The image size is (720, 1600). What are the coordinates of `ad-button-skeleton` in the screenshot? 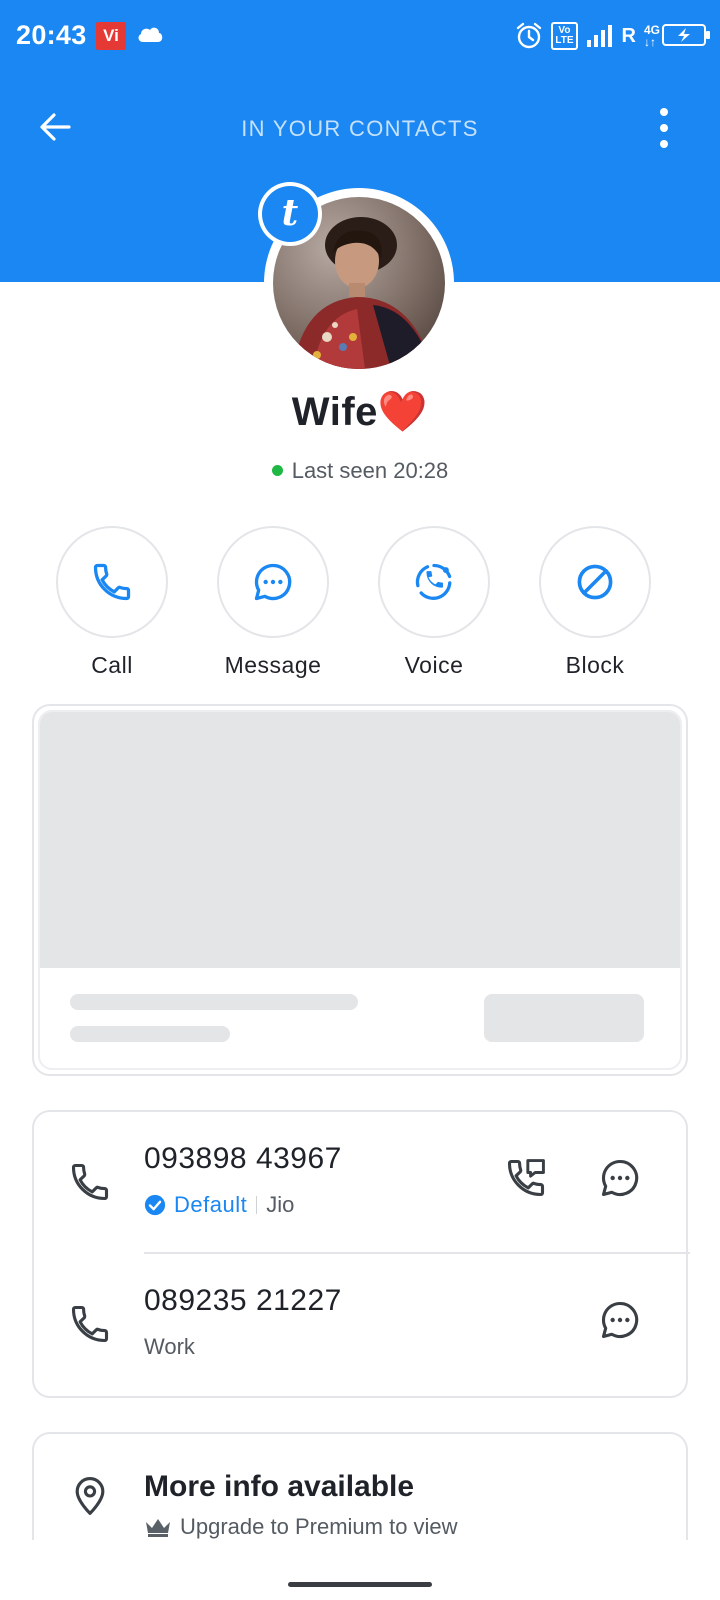 It's located at (564, 1018).